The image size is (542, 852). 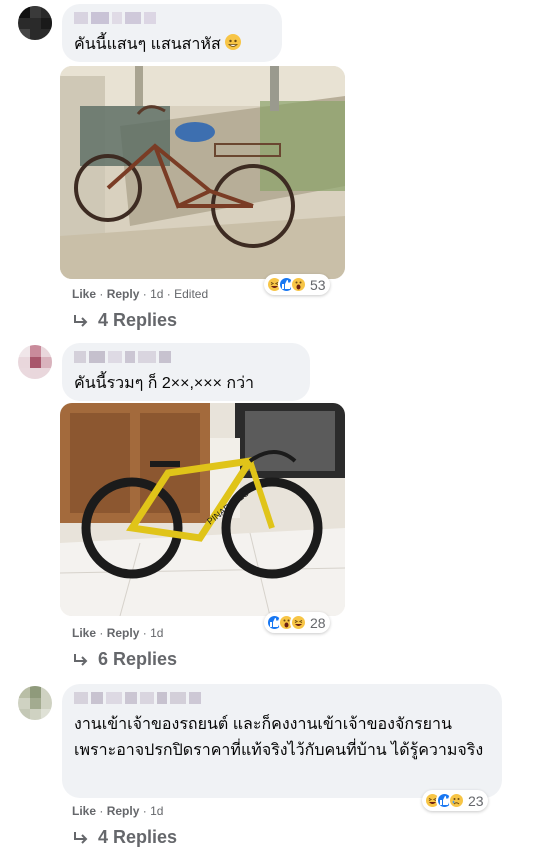 I want to click on reactions-summary: 23, so click(x=455, y=800).